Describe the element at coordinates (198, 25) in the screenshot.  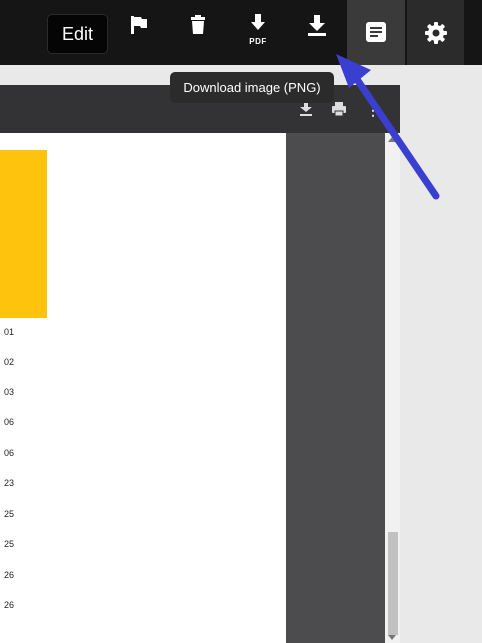
I see `trash-icon` at that location.